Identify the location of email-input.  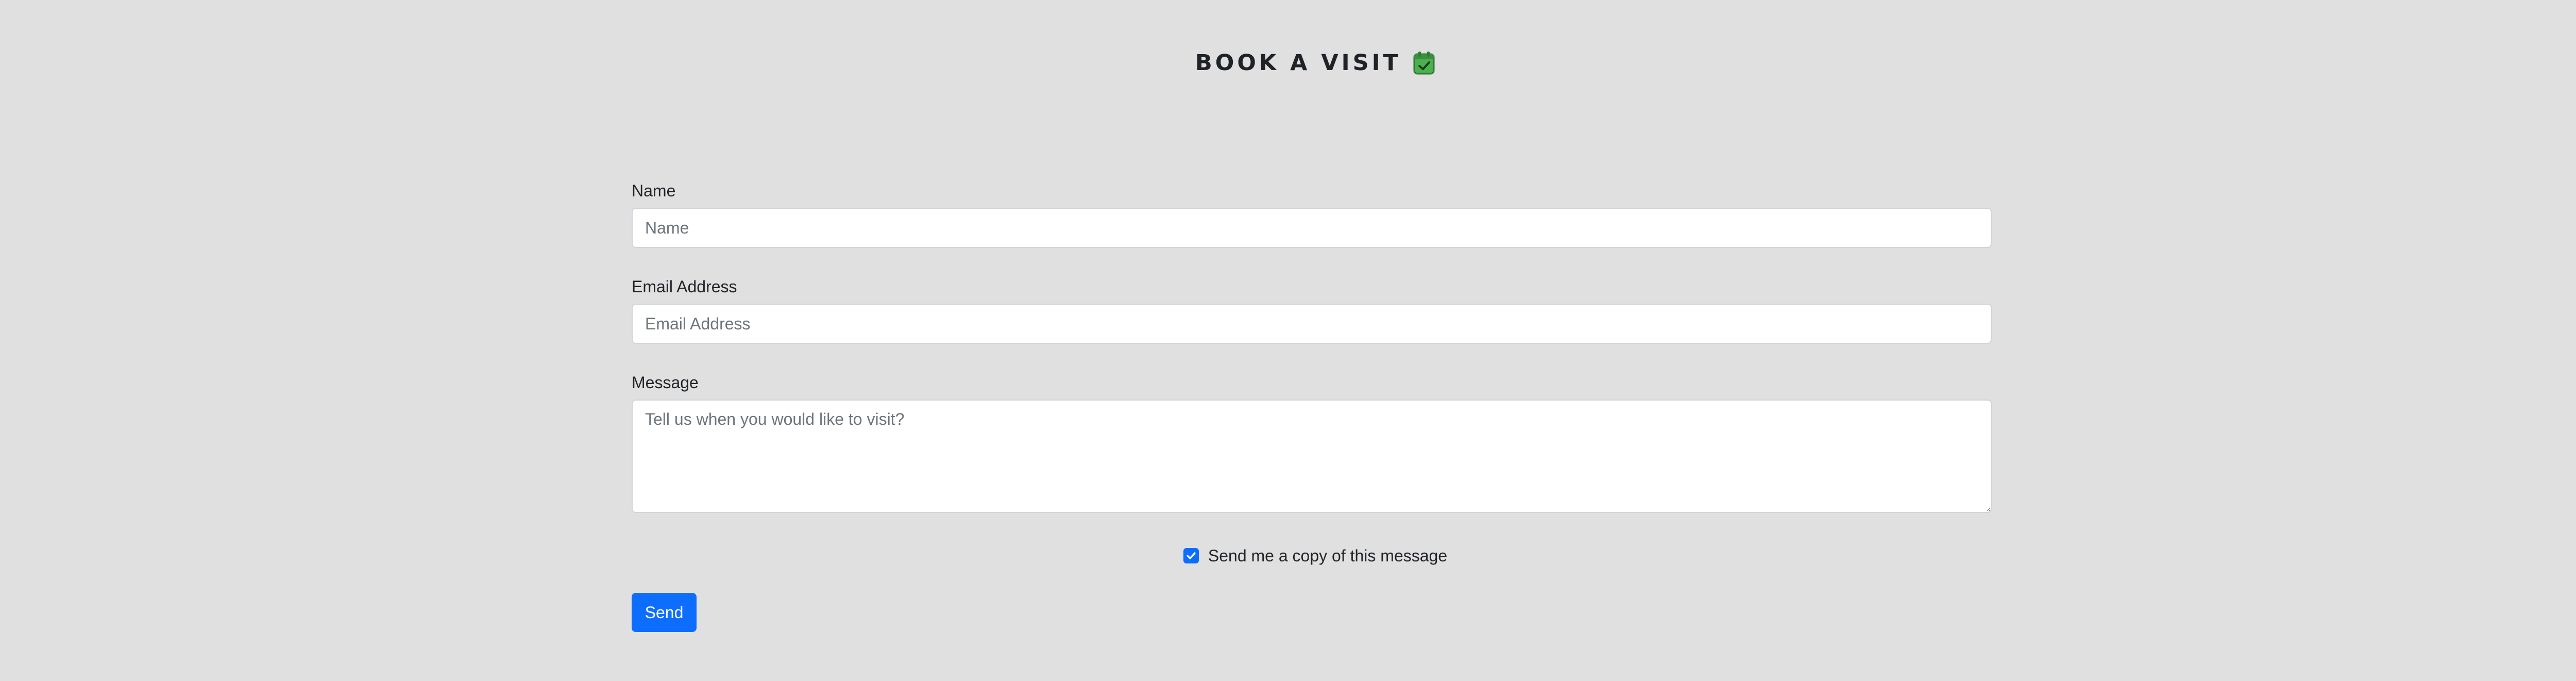
(1312, 324).